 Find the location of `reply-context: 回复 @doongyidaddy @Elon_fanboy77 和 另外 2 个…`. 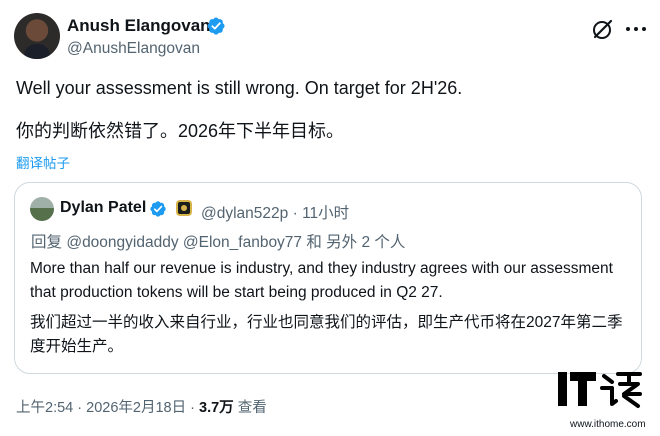

reply-context: 回复 @doongyidaddy @Elon_fanboy77 和 另外 2 个… is located at coordinates (218, 241).